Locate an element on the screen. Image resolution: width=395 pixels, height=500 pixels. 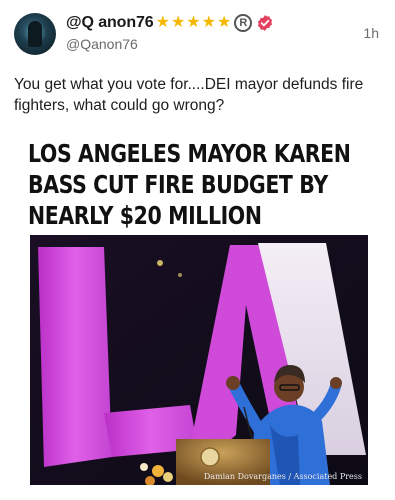
avatar is located at coordinates (35, 34).